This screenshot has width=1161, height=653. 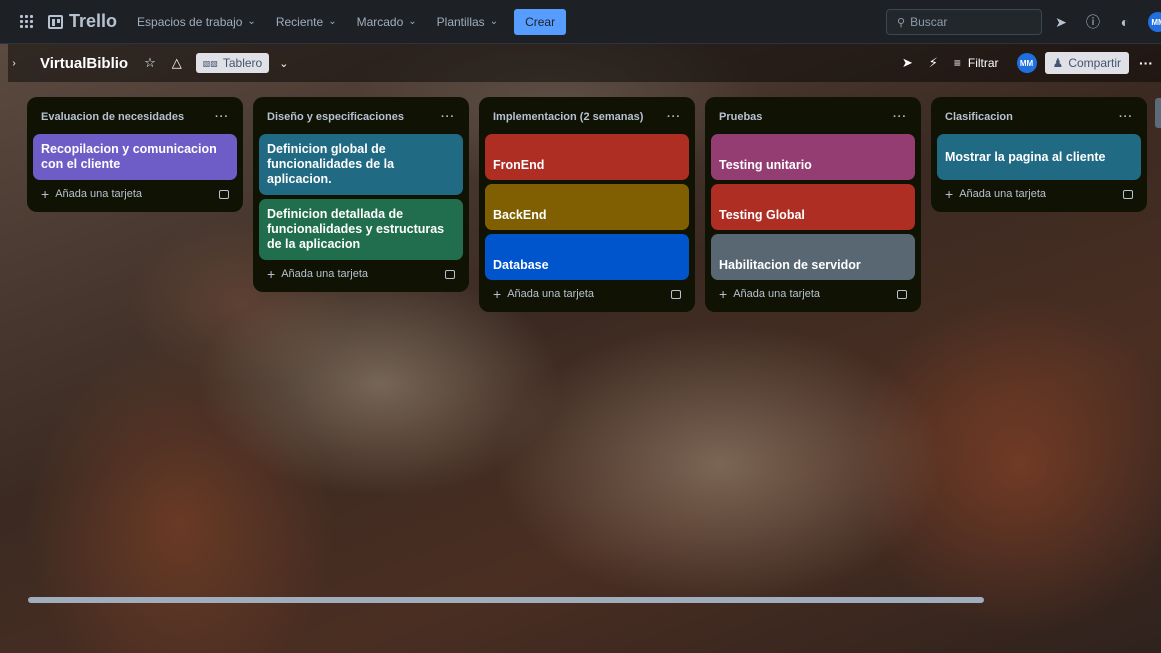 I want to click on card: Database, so click(x=587, y=257).